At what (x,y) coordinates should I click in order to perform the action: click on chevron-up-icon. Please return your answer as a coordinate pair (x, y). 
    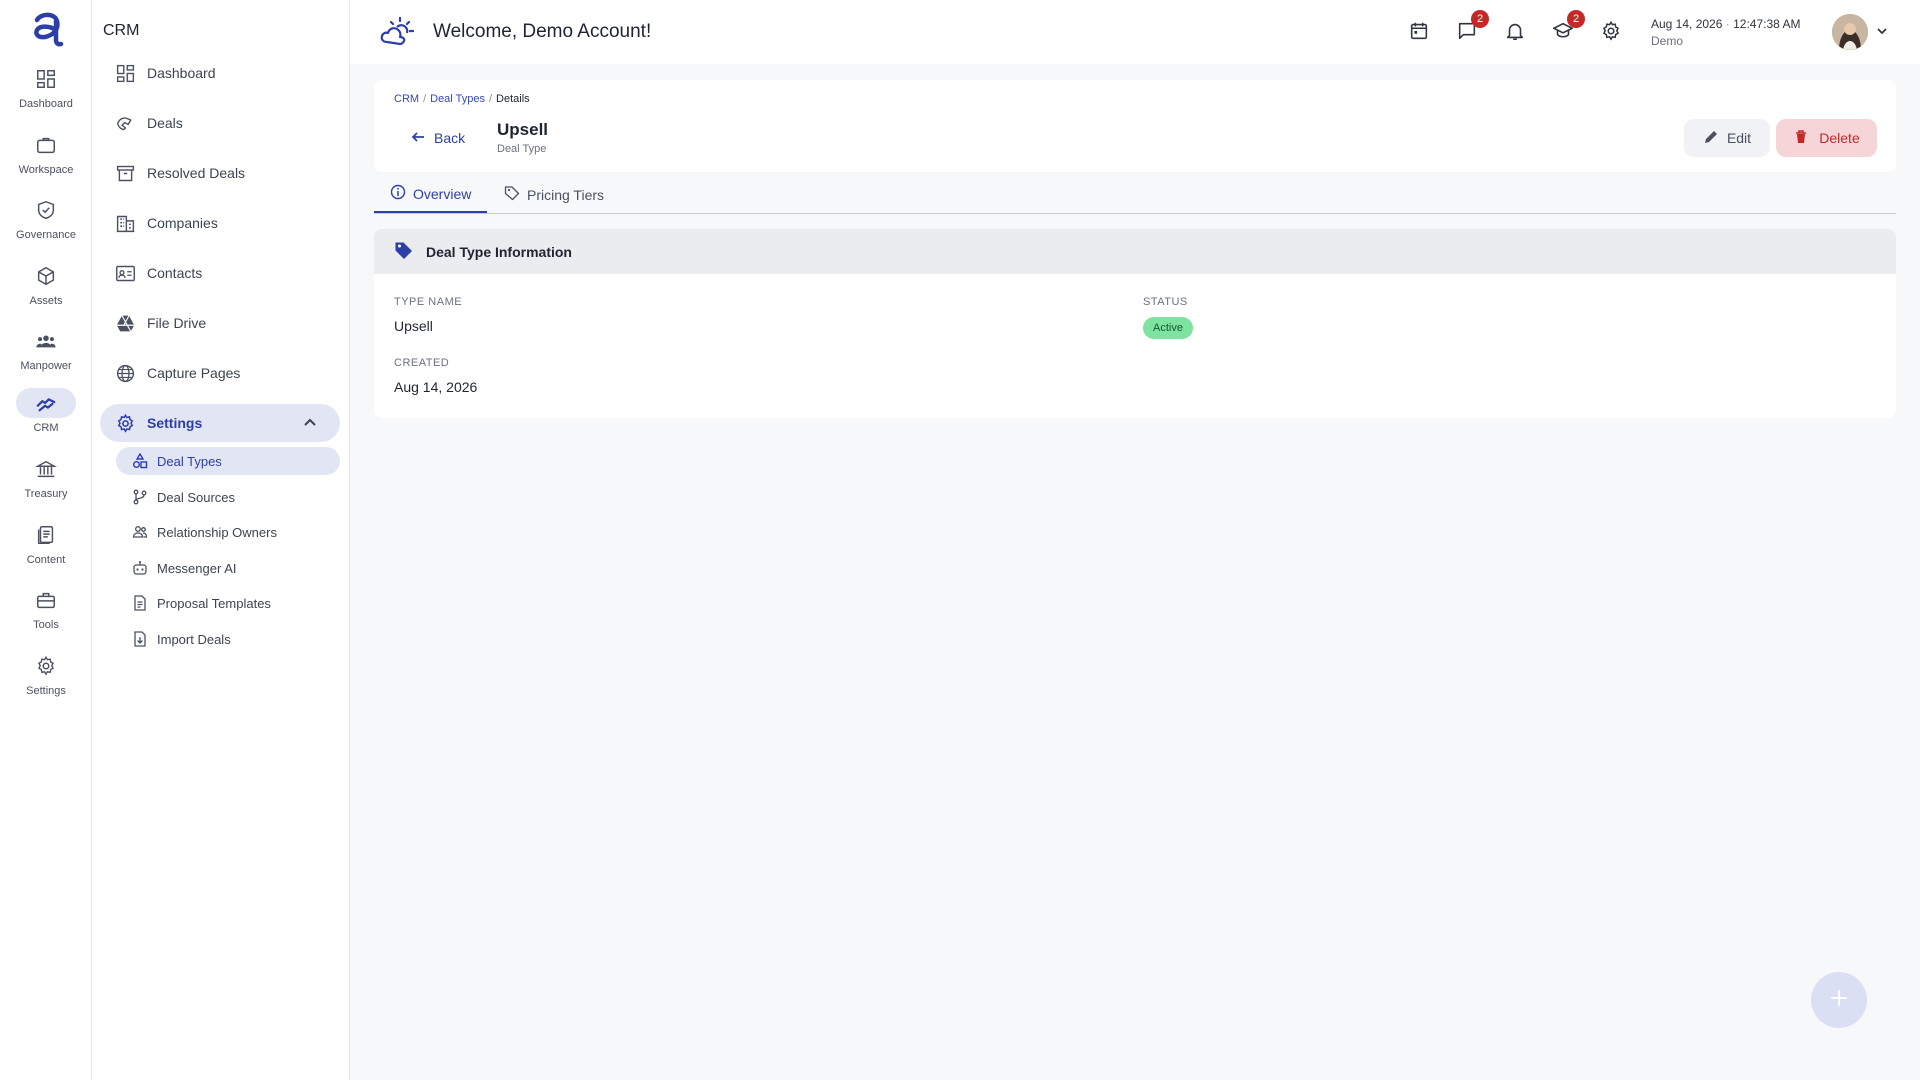
    Looking at the image, I should click on (310, 423).